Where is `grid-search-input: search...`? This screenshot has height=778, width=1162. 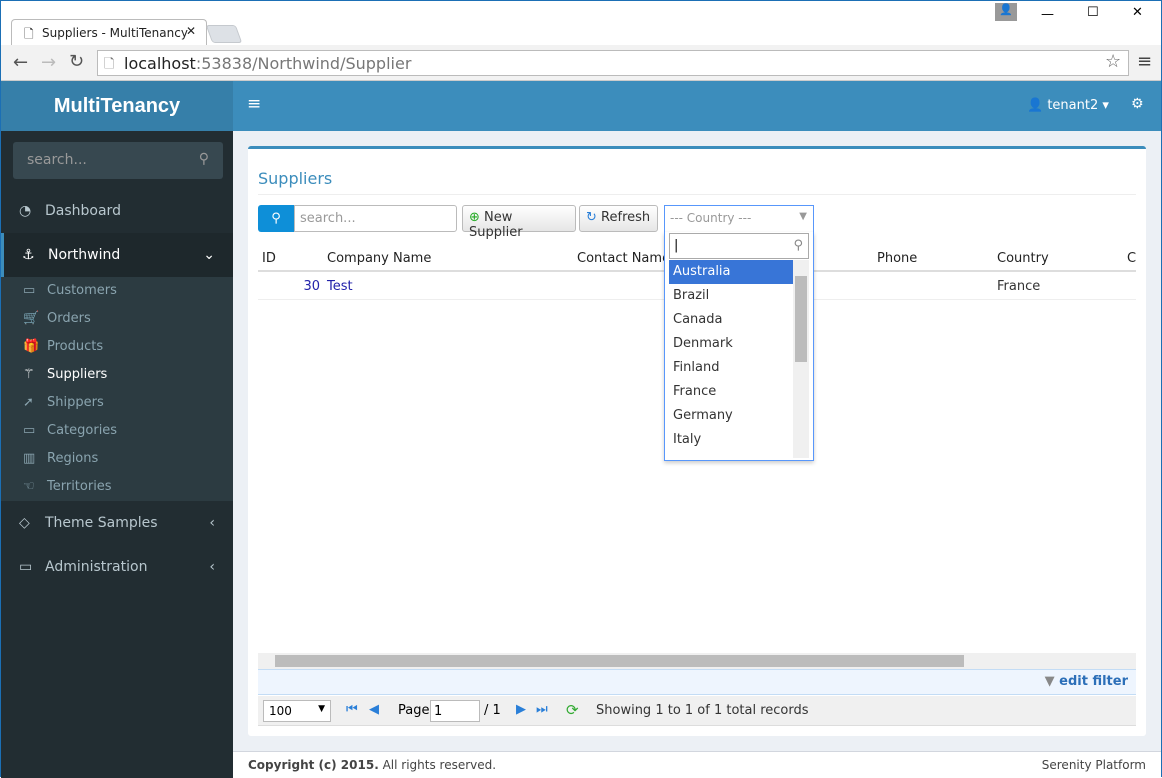 grid-search-input: search... is located at coordinates (375, 218).